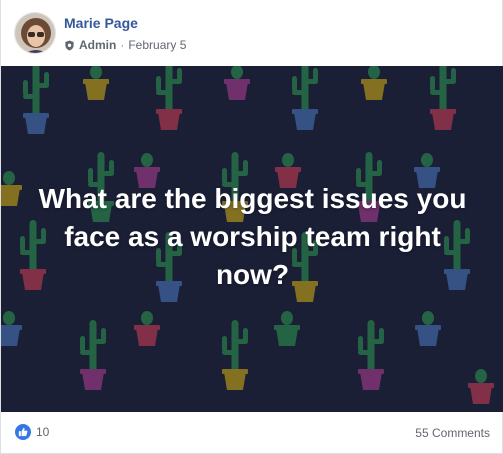 The height and width of the screenshot is (454, 503). What do you see at coordinates (98, 45) in the screenshot?
I see `admin-role-label: Admin` at bounding box center [98, 45].